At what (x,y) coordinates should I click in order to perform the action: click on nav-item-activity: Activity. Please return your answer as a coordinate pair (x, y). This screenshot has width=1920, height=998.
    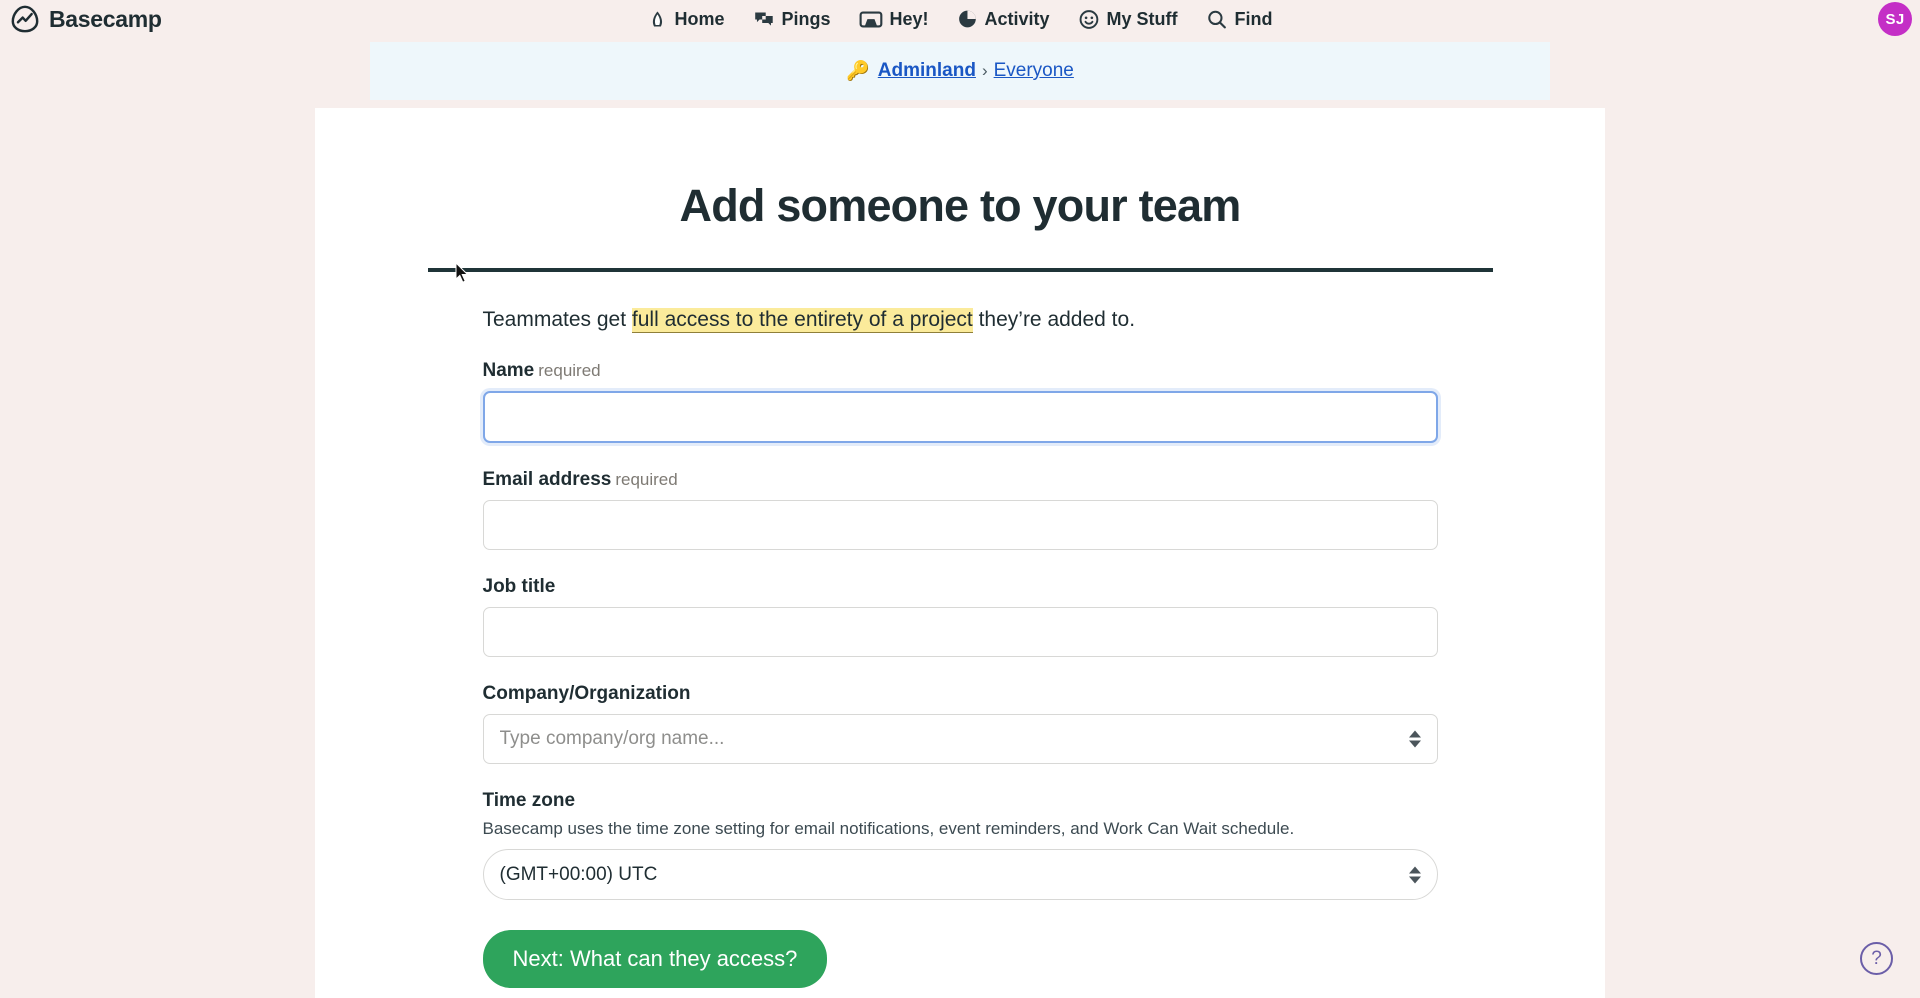
    Looking at the image, I should click on (1004, 19).